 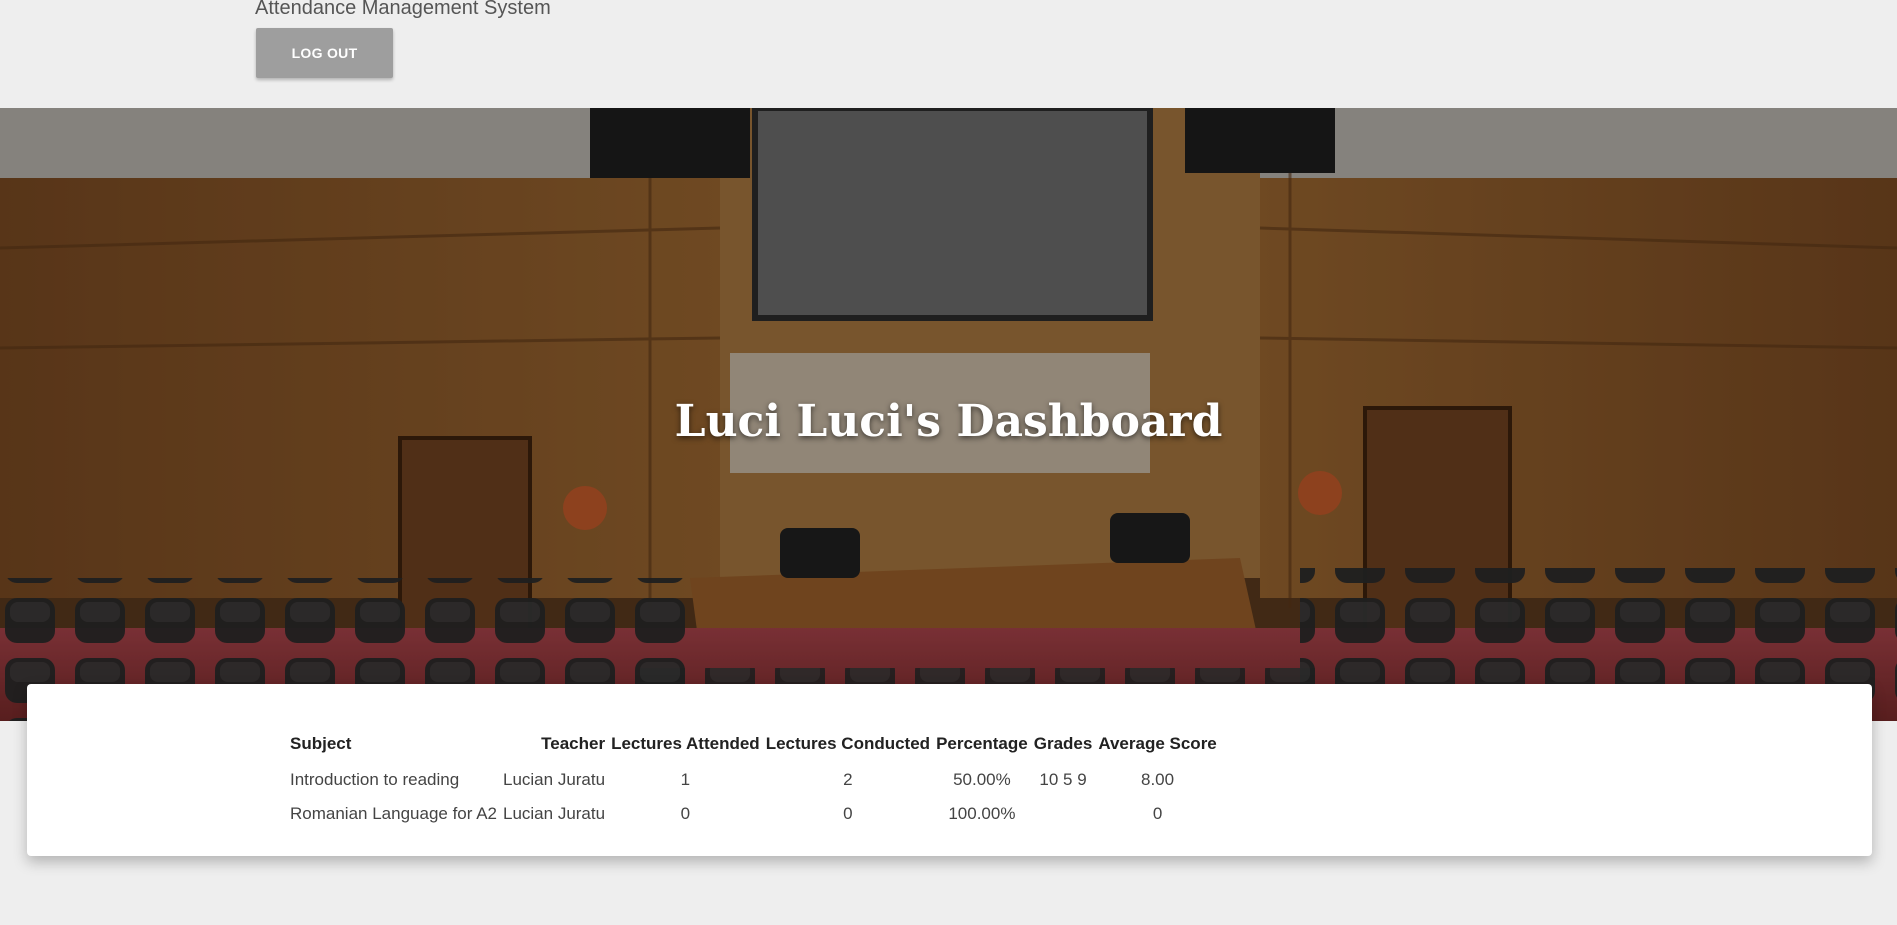 I want to click on column-header-average-score: Average Score, so click(x=1157, y=743).